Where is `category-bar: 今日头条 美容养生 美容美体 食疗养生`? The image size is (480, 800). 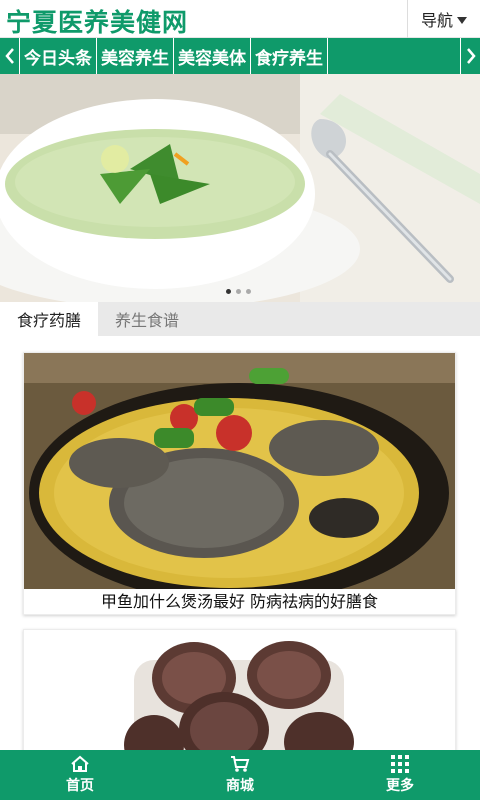 category-bar: 今日头条 美容养生 美容美体 食疗养生 is located at coordinates (240, 56).